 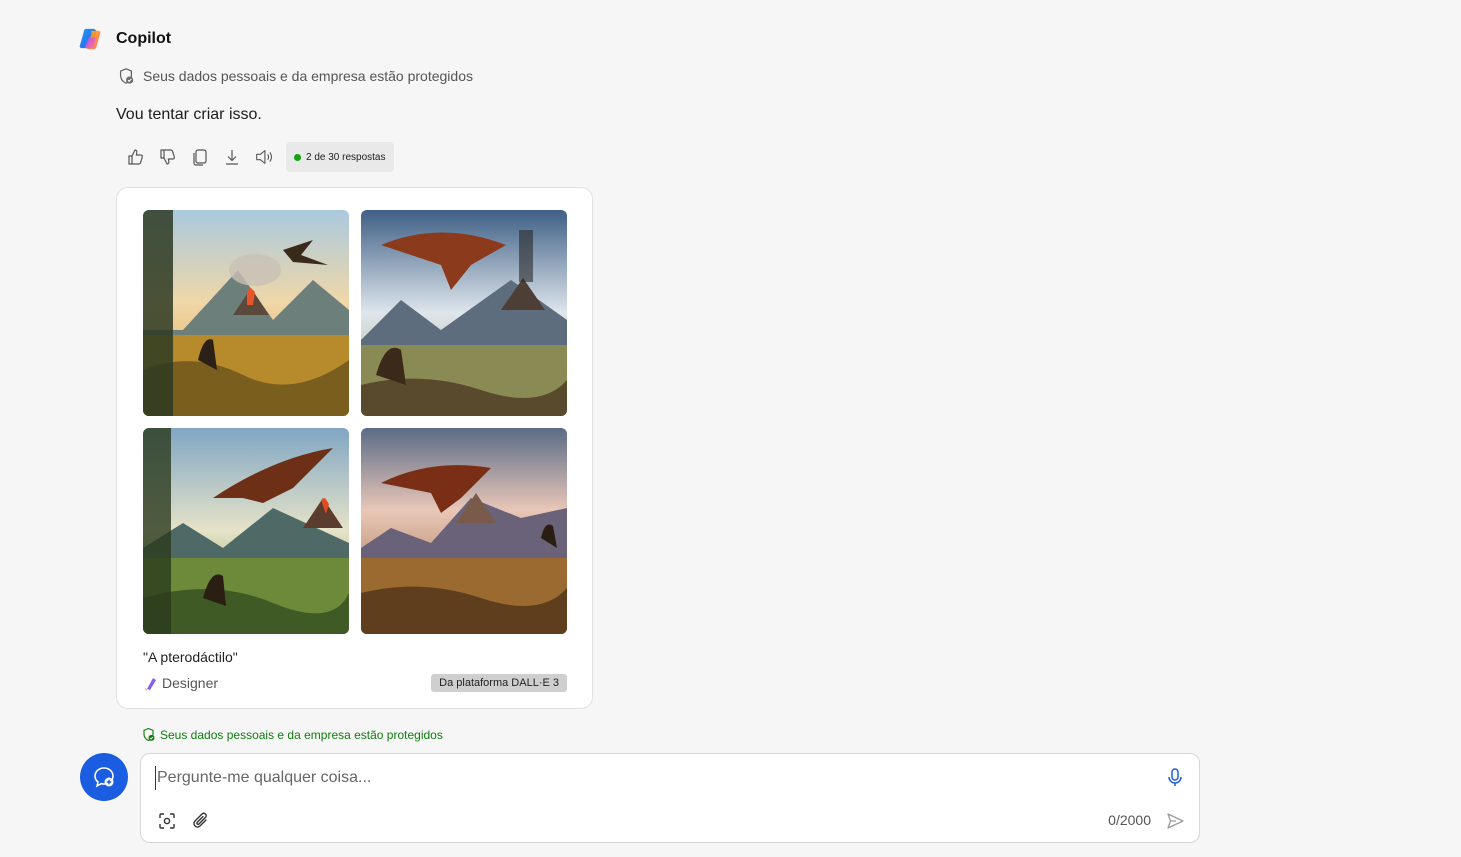 I want to click on copilot-logo-icon, so click(x=91, y=38).